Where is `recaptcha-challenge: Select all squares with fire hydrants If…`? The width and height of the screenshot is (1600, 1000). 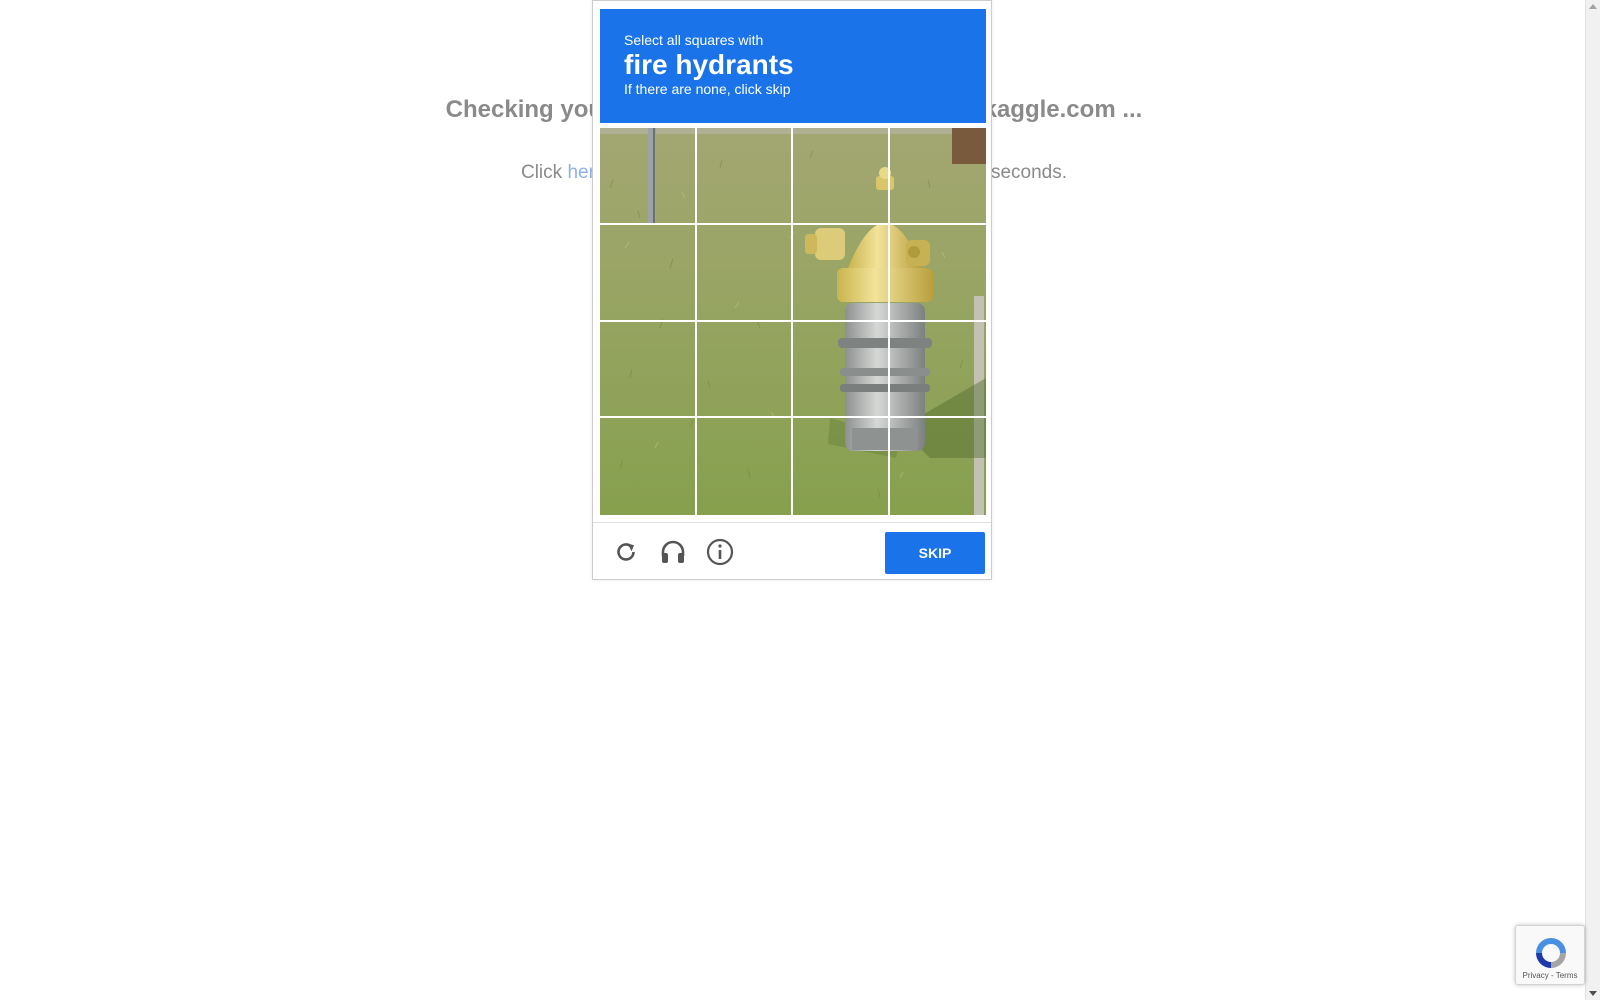
recaptcha-challenge: Select all squares with fire hydrants If… is located at coordinates (792, 290).